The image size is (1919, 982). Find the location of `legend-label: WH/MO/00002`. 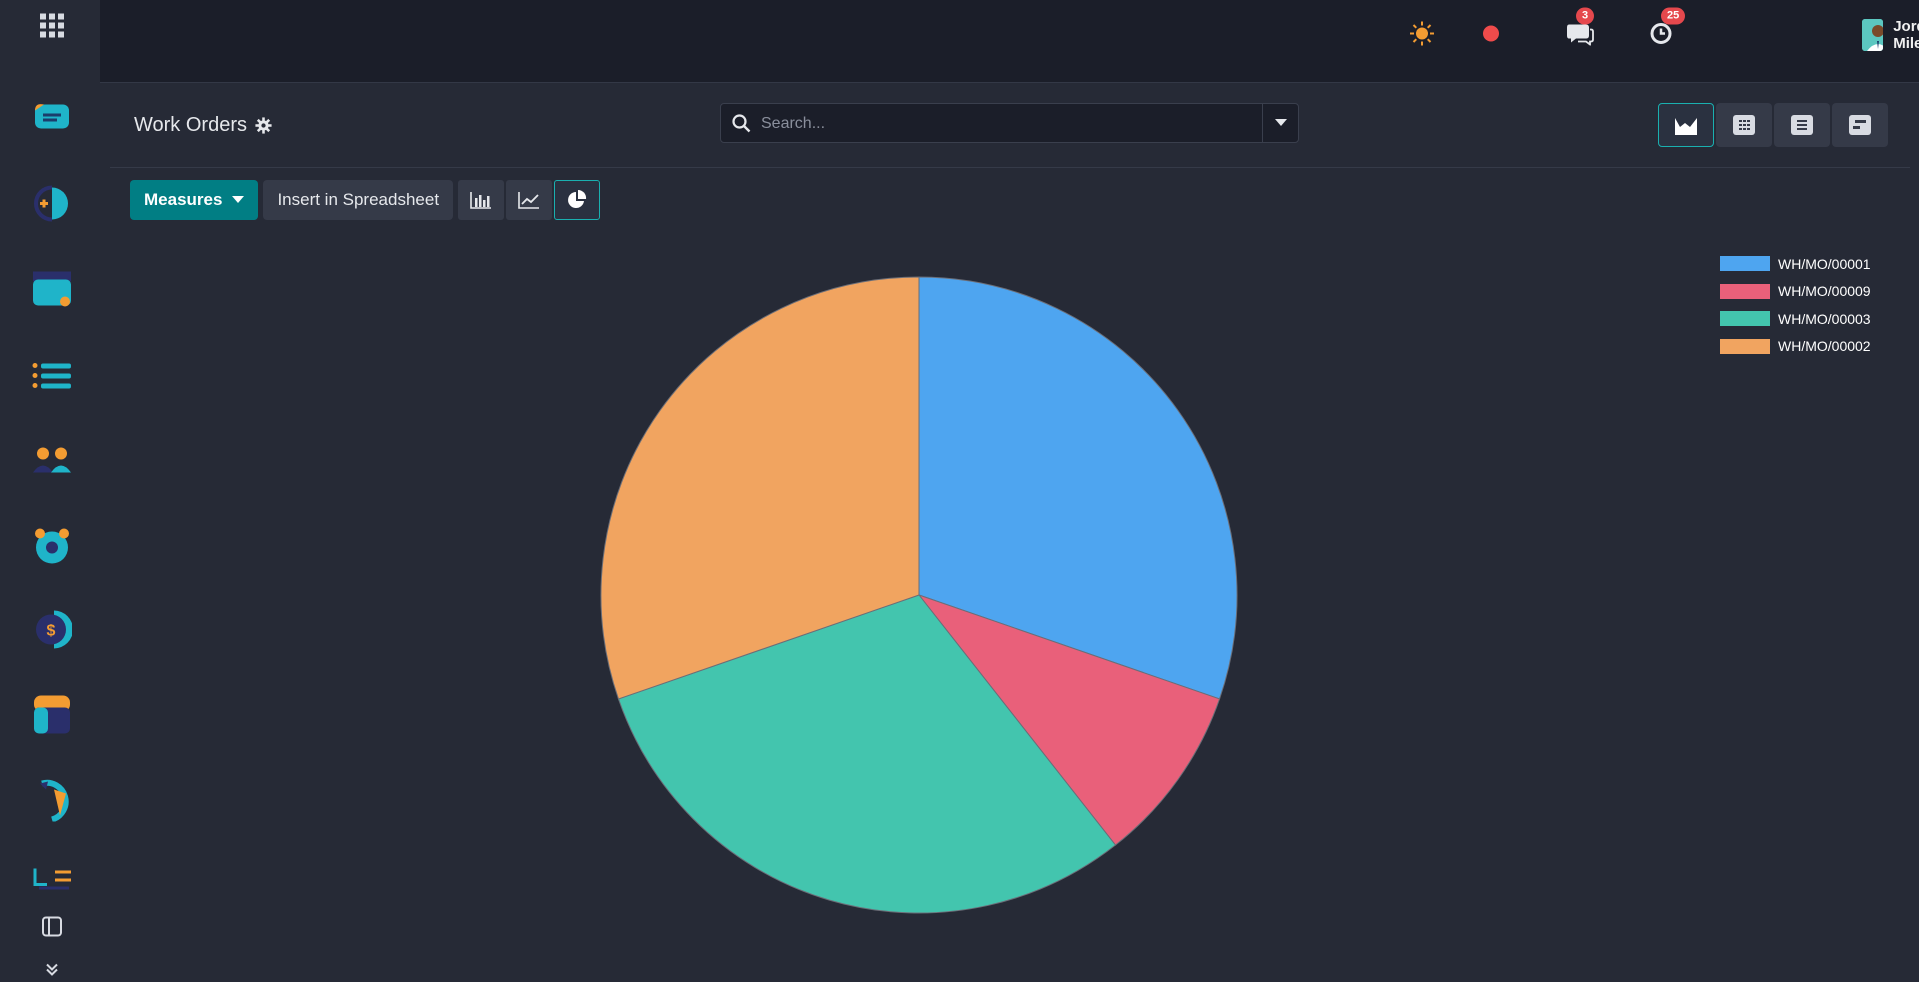

legend-label: WH/MO/00002 is located at coordinates (1824, 346).